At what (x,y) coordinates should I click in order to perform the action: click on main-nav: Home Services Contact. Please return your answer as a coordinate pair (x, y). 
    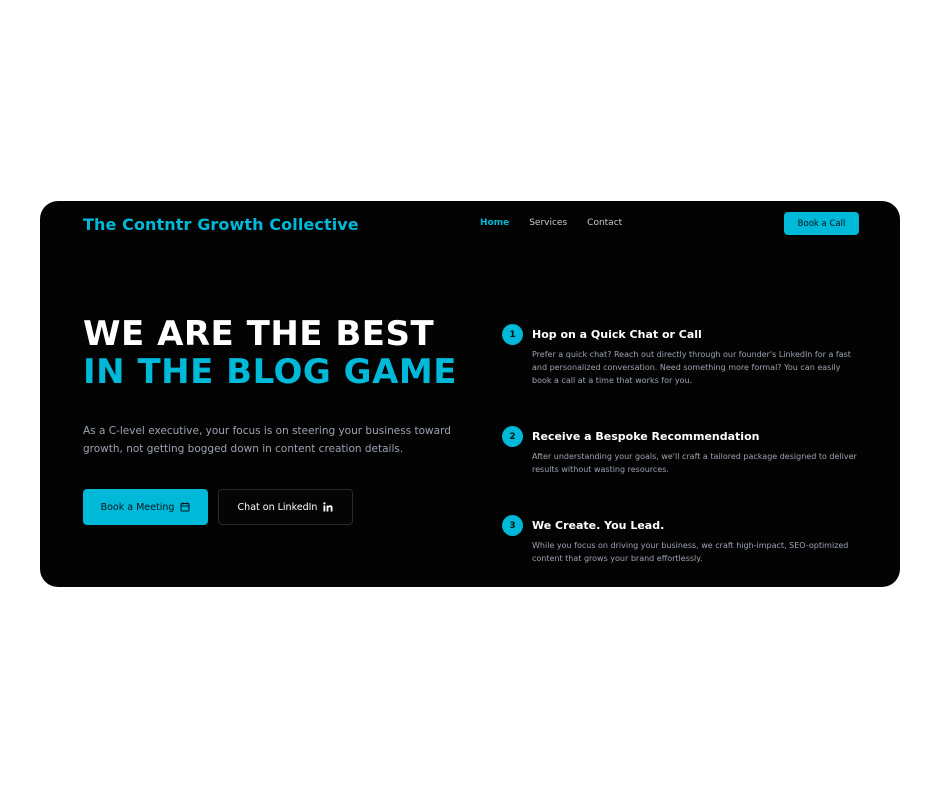
    Looking at the image, I should click on (551, 223).